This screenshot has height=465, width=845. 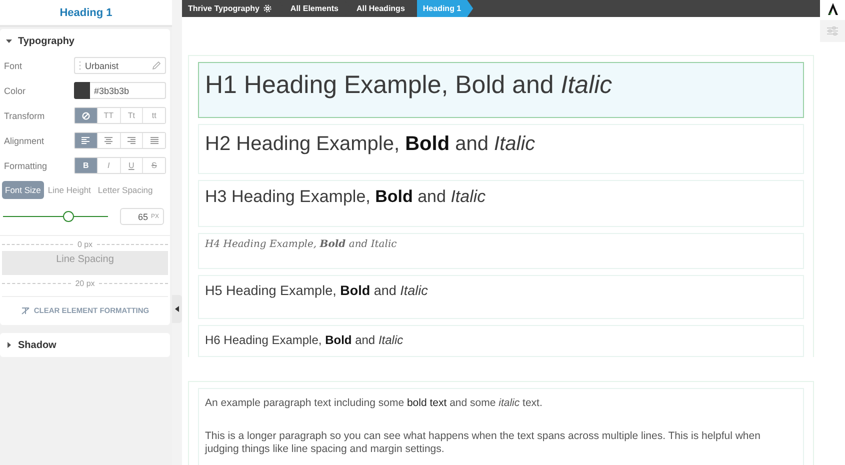 What do you see at coordinates (26, 165) in the screenshot?
I see `field-label: Formatting` at bounding box center [26, 165].